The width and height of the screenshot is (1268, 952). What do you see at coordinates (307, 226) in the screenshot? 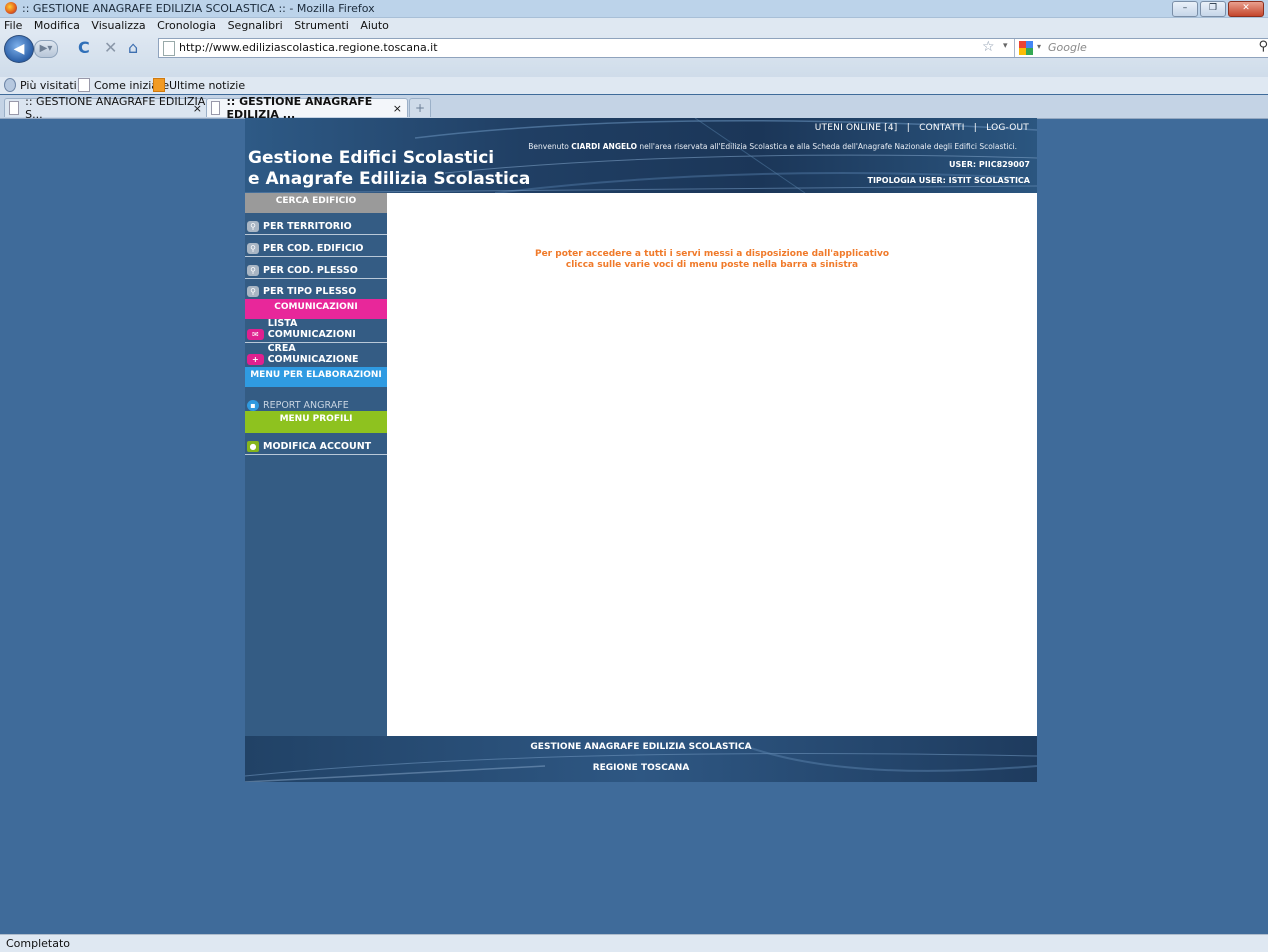
I see `sidebar-item-label: PER TERRITORIO` at bounding box center [307, 226].